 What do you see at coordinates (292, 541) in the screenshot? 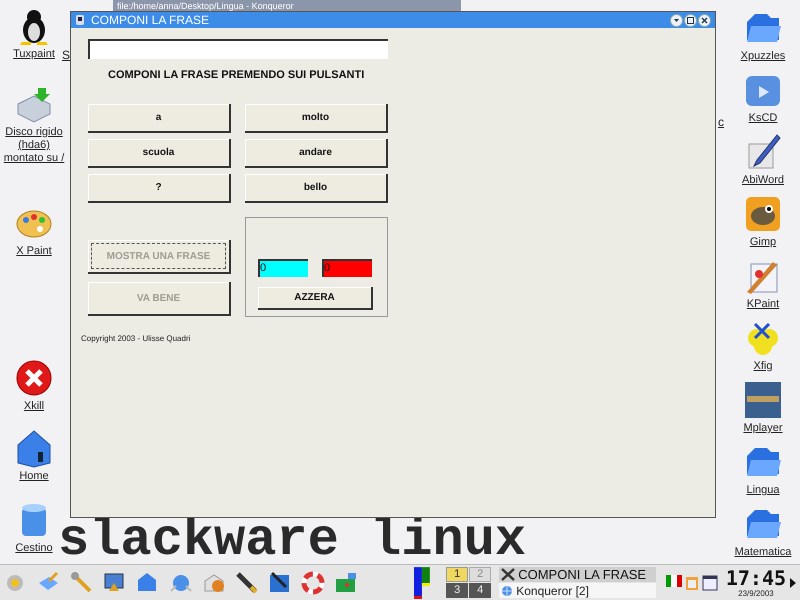
I see `wallpaper-text: slackware linux` at bounding box center [292, 541].